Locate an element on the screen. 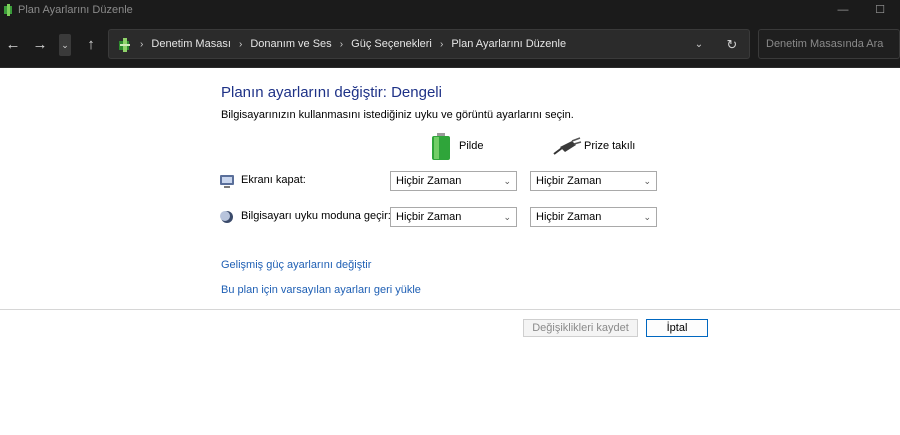 The height and width of the screenshot is (435, 900). display-battery-value: Hiçbir Zaman is located at coordinates (429, 181).